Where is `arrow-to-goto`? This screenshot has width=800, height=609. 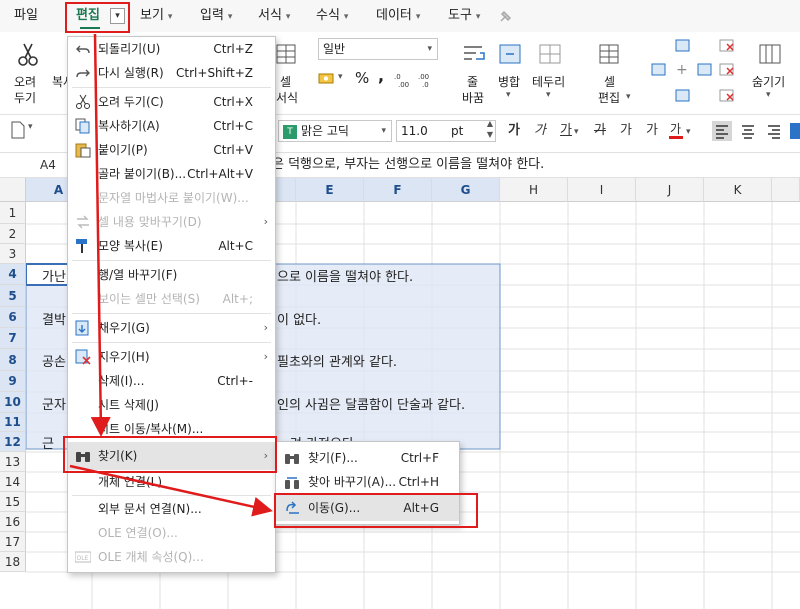 arrow-to-goto is located at coordinates (171, 490).